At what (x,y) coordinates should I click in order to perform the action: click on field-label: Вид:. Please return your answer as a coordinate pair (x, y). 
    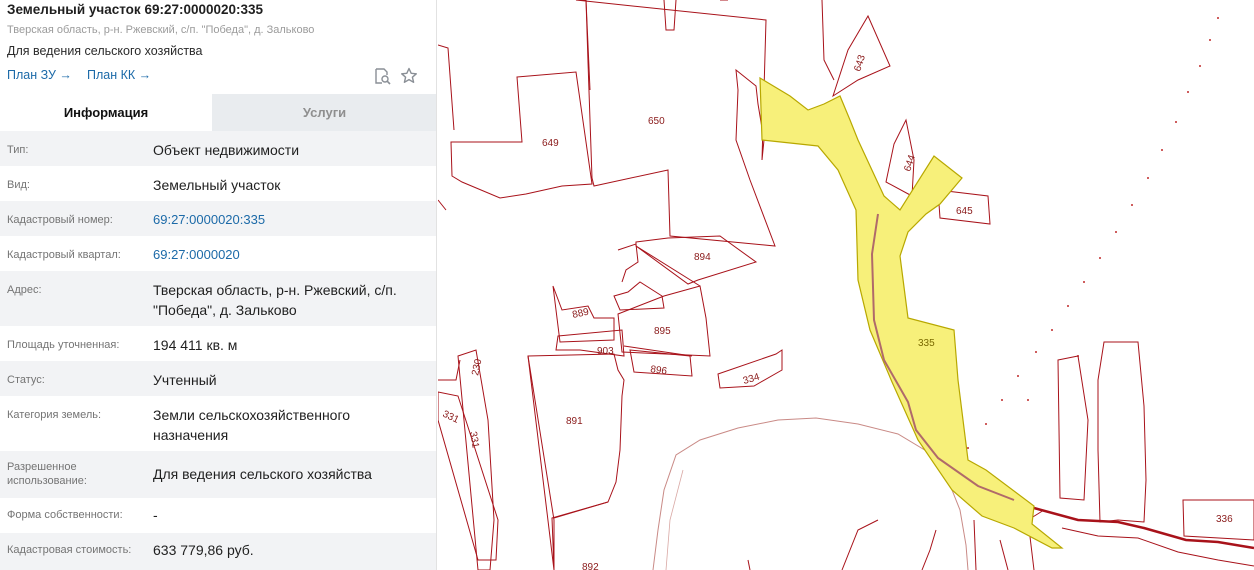
    Looking at the image, I should click on (18, 185).